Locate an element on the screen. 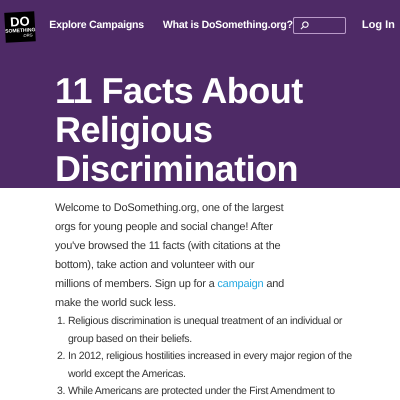 The image size is (400, 400). fact-text: While Americans are protected under the First Amendment to is located at coordinates (201, 391).